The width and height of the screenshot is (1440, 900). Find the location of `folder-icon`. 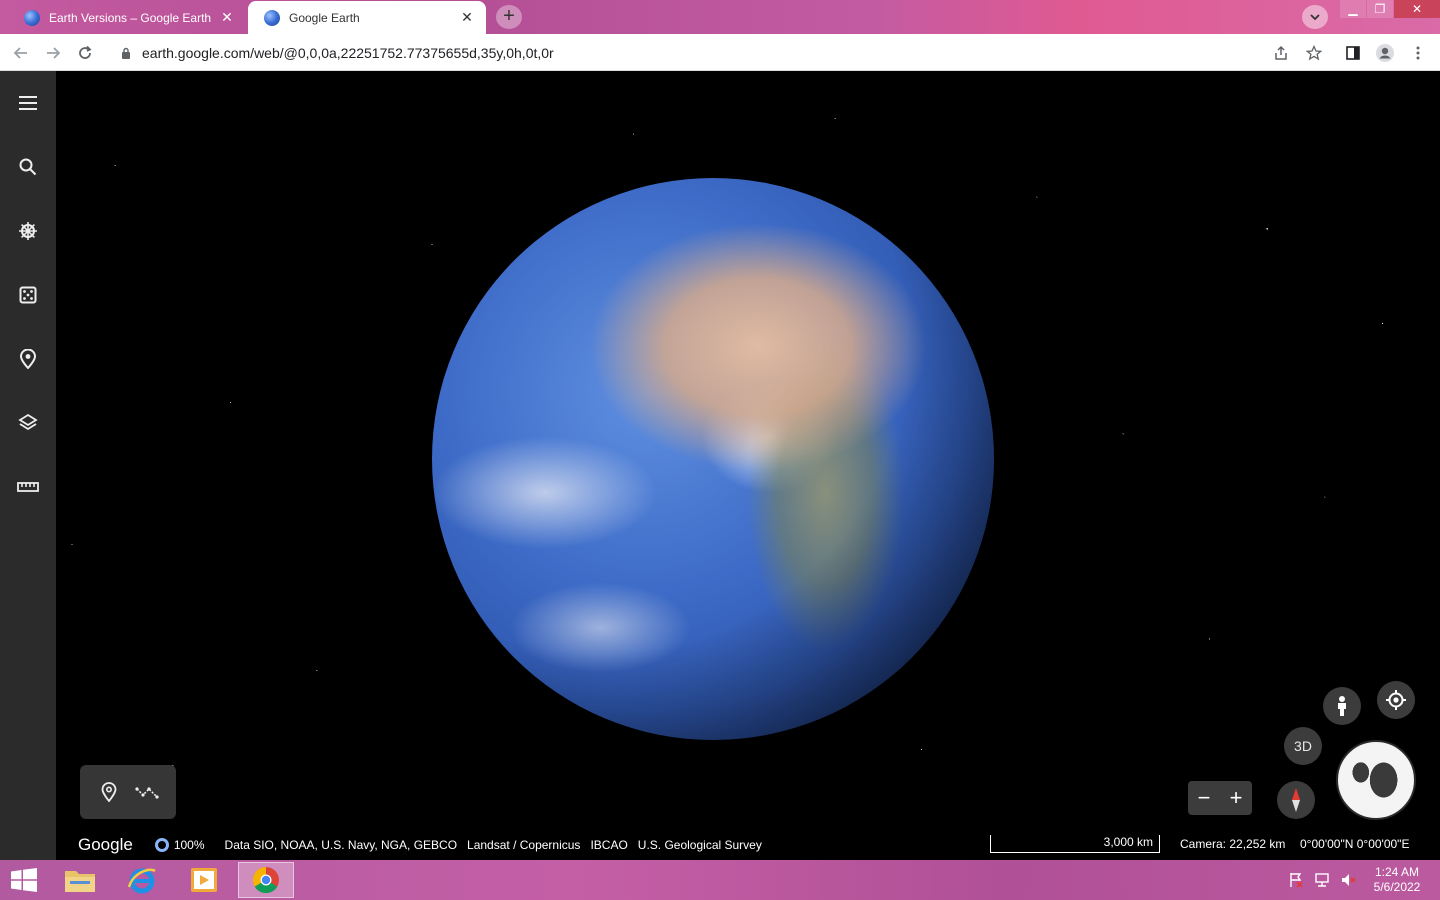

folder-icon is located at coordinates (80, 881).